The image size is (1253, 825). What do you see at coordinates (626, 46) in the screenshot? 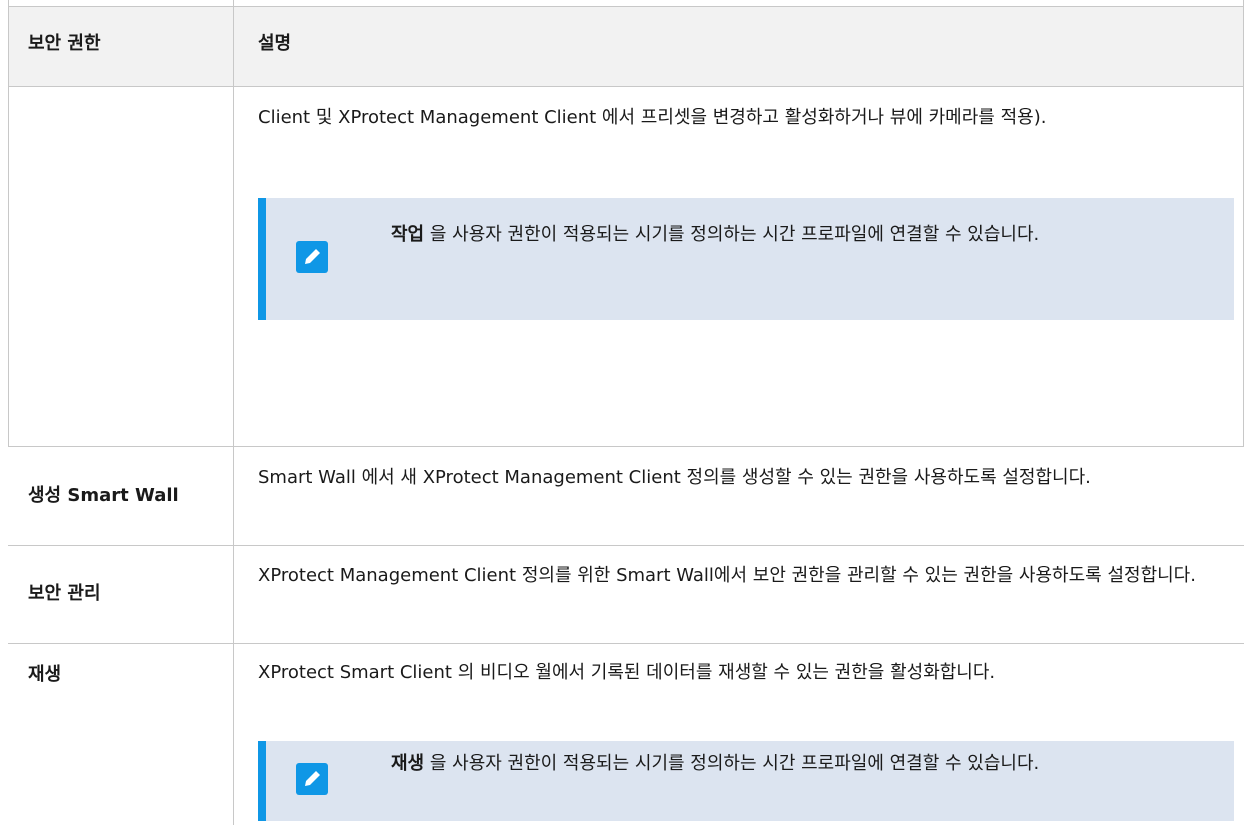
I see `table-header` at bounding box center [626, 46].